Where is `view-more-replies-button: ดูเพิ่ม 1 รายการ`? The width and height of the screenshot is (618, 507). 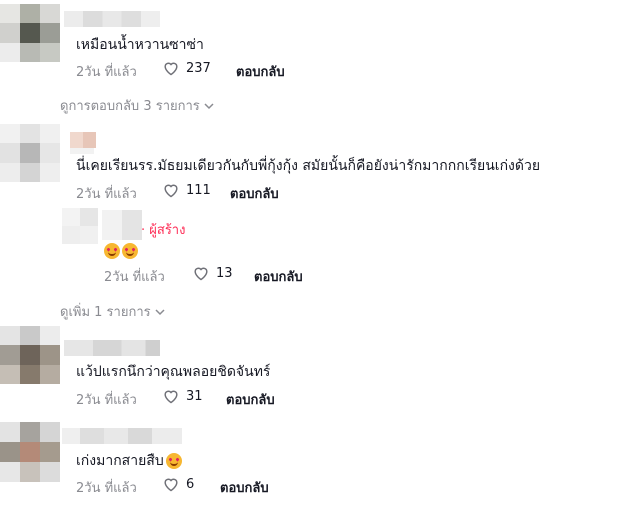 view-more-replies-button: ดูเพิ่ม 1 รายการ is located at coordinates (112, 311).